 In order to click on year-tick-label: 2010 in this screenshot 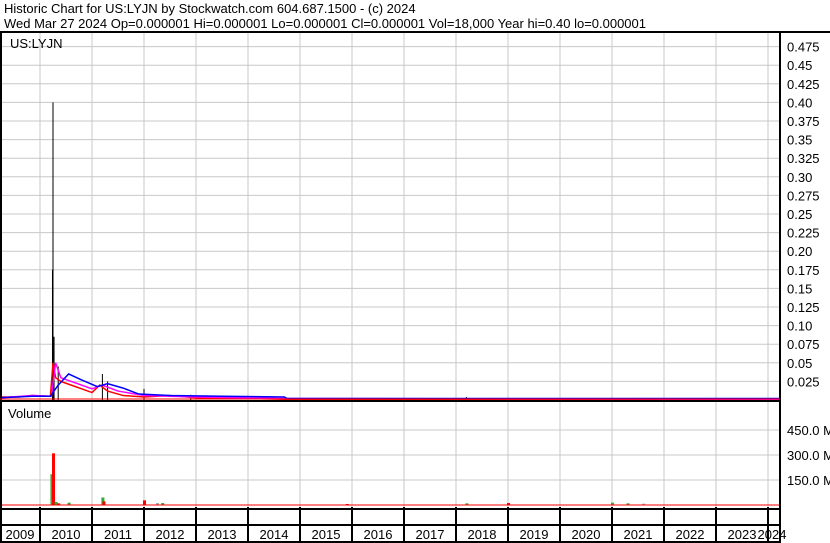, I will do `click(66, 534)`.